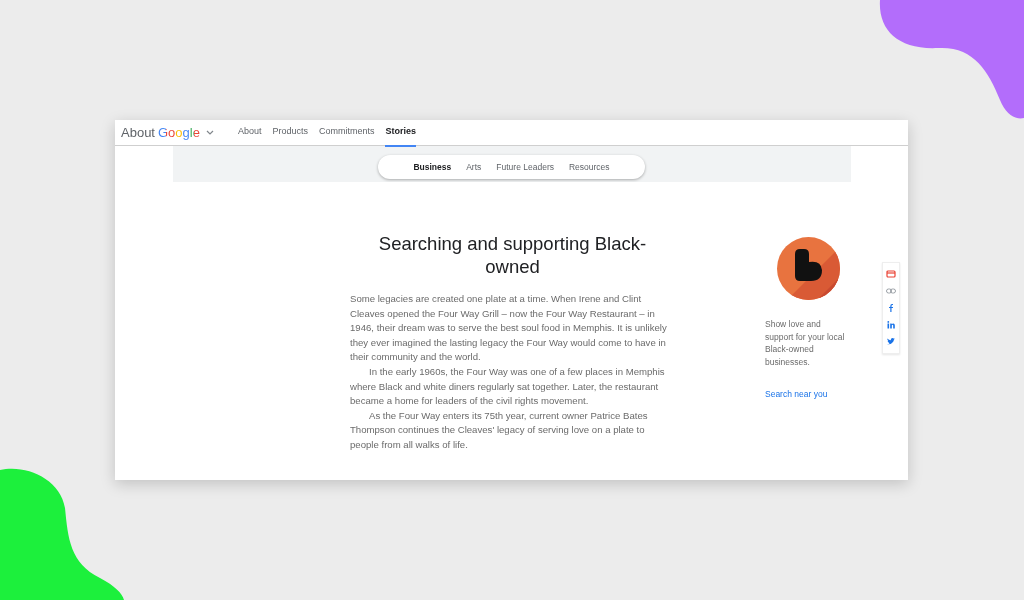  I want to click on article-paragraph: As the Four Way enters its 75th year, current owner Patrice Bates Thompson continues the Cleaves' legacy of serving love on a plate to people from all walks of life., so click(499, 430).